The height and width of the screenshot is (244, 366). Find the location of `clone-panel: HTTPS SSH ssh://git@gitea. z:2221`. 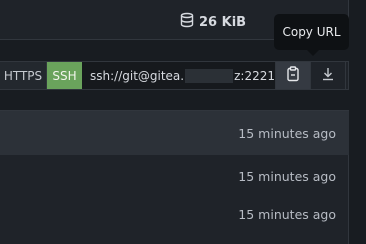

clone-panel: HTTPS SSH ssh://git@gitea. z:2221 is located at coordinates (174, 75).